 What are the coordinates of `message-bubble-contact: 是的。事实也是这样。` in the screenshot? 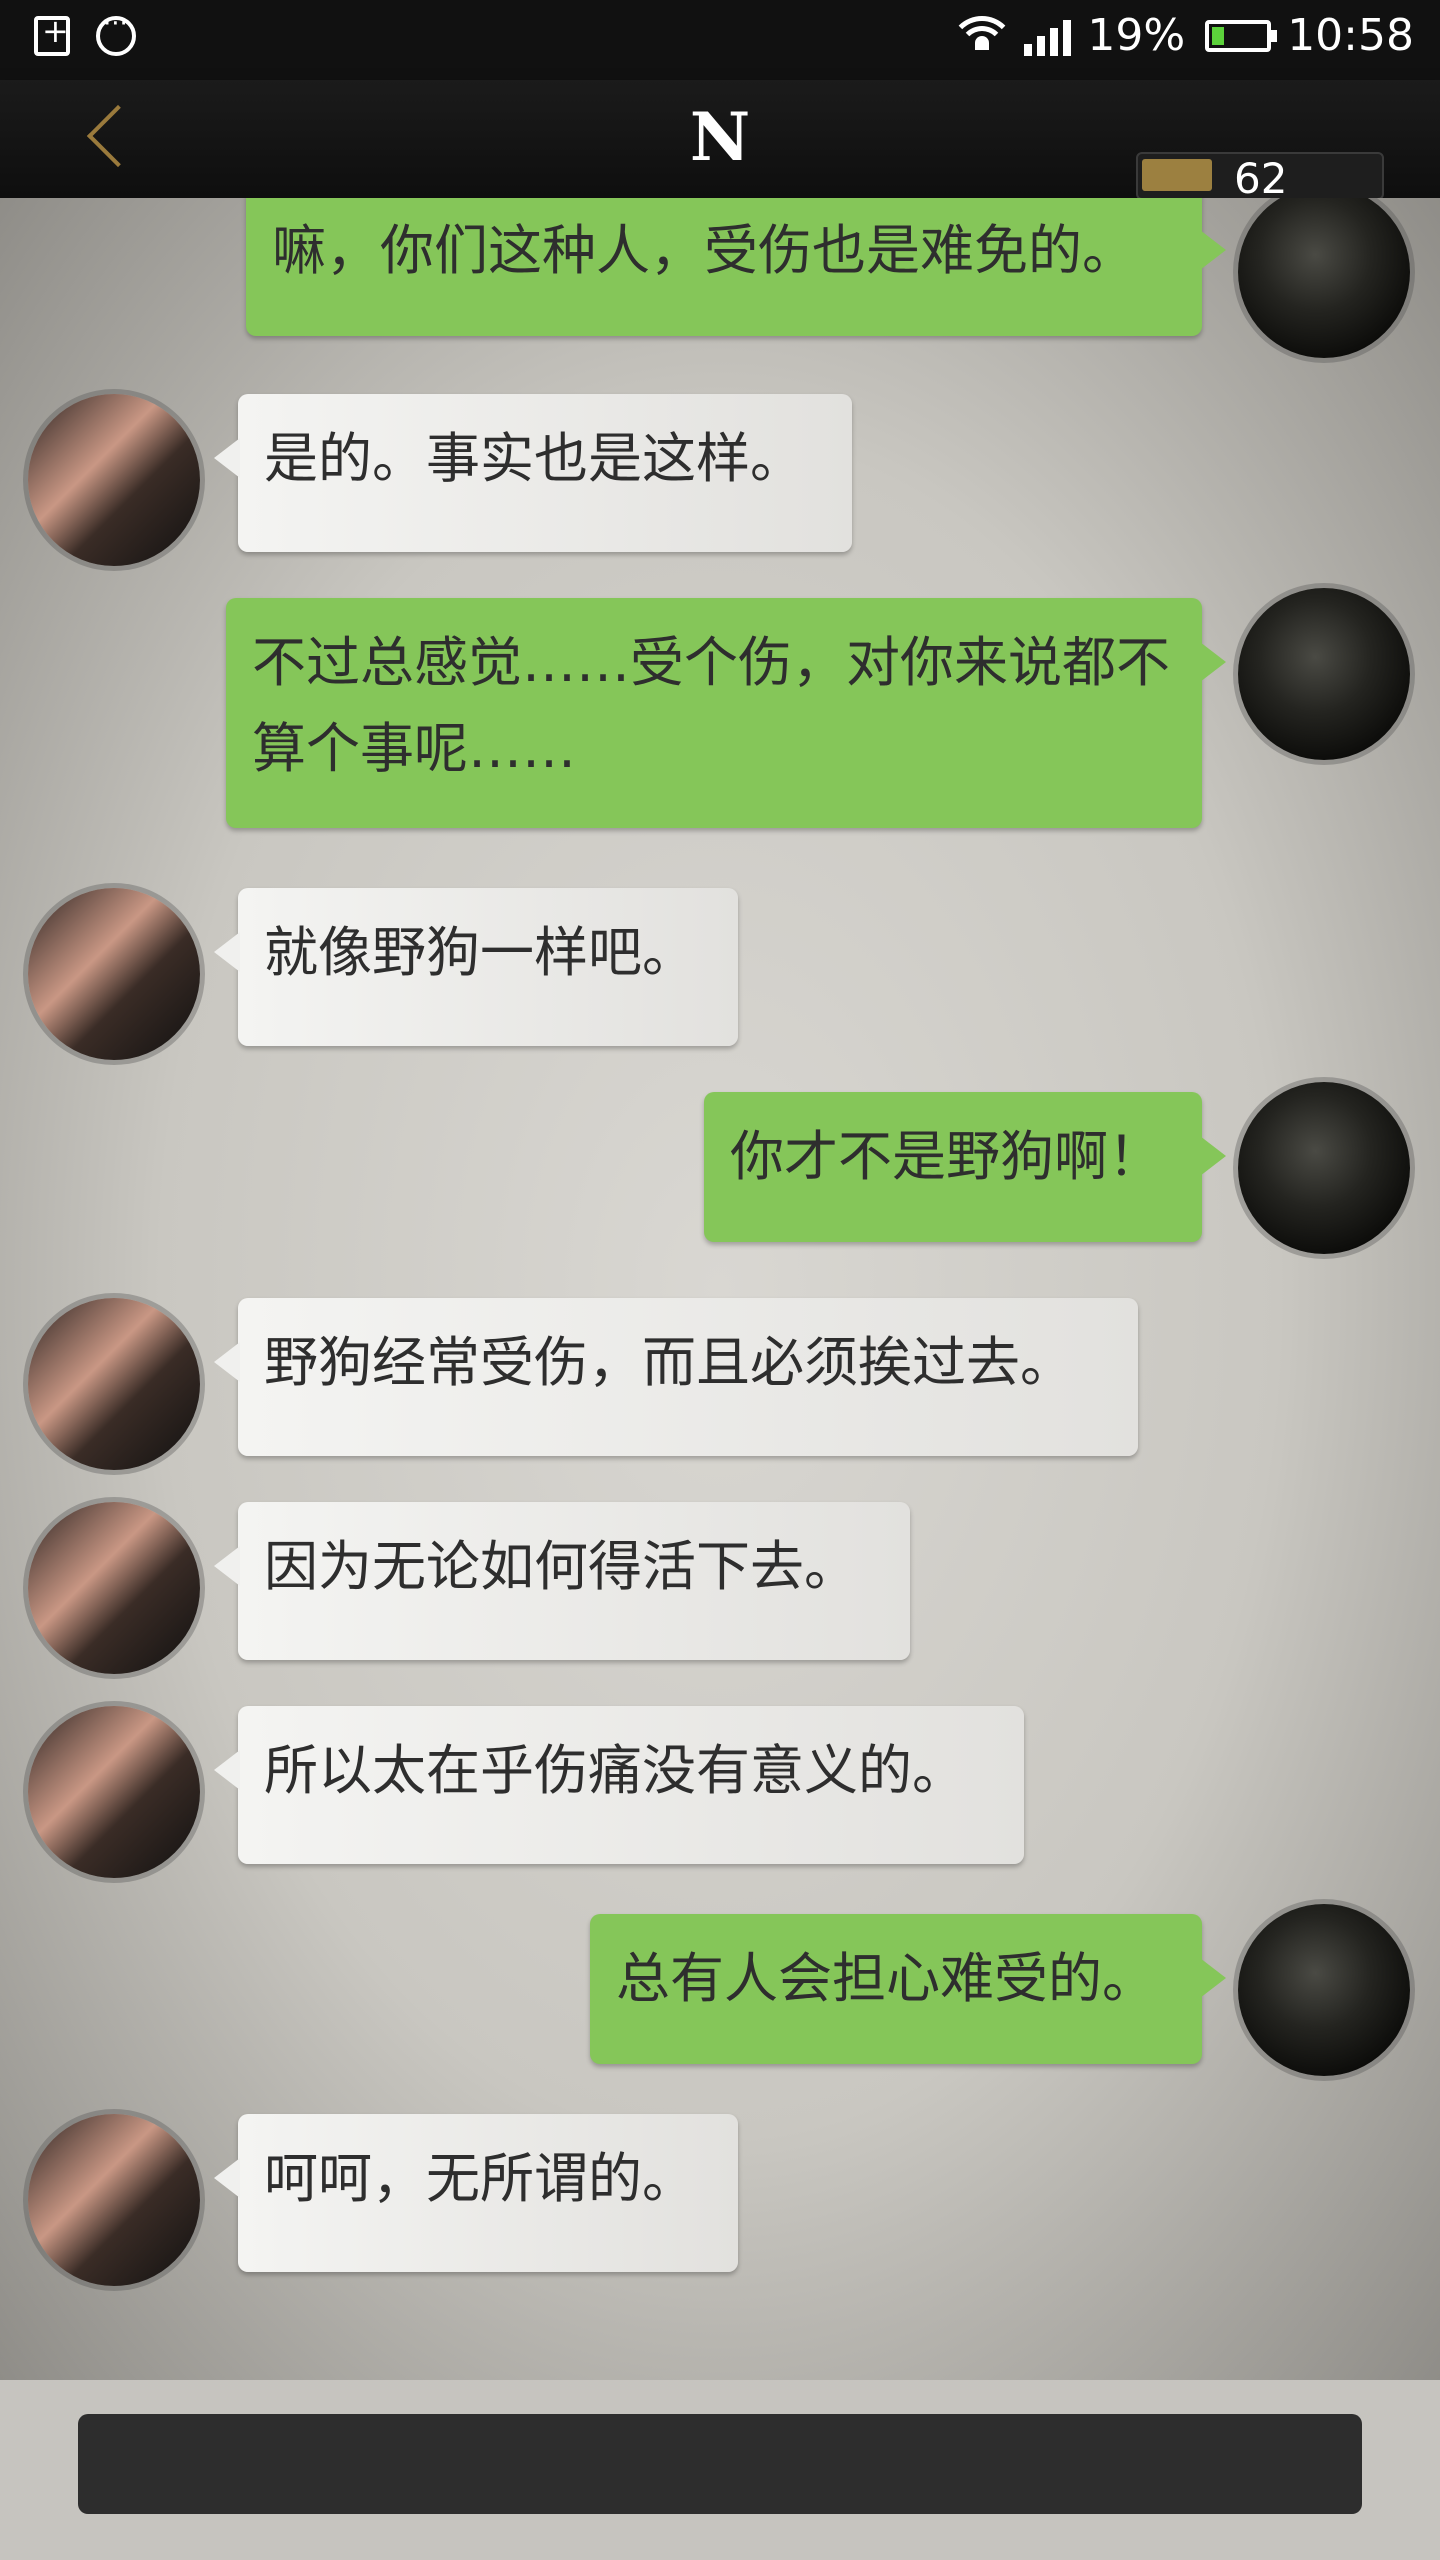 It's located at (533, 473).